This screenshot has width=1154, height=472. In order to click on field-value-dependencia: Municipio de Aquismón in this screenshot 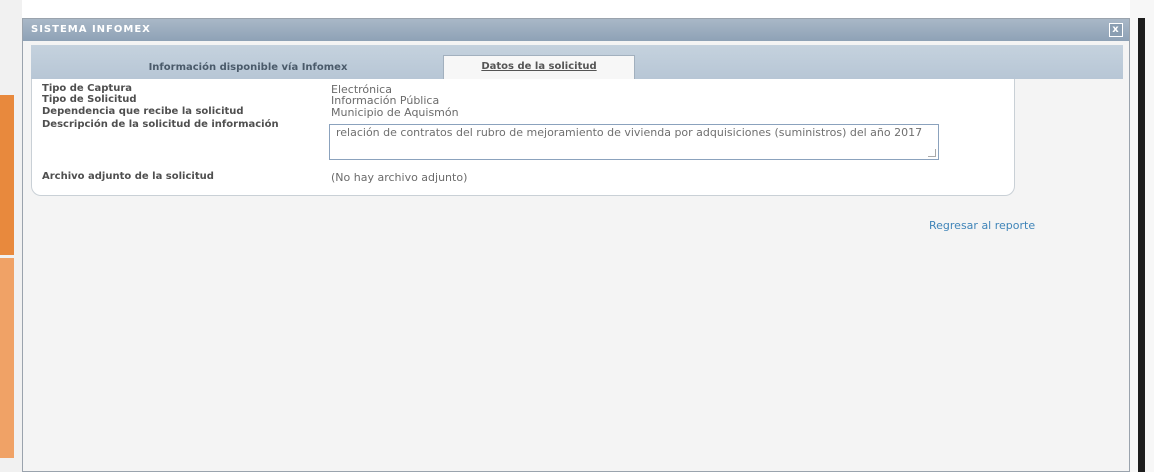, I will do `click(395, 112)`.